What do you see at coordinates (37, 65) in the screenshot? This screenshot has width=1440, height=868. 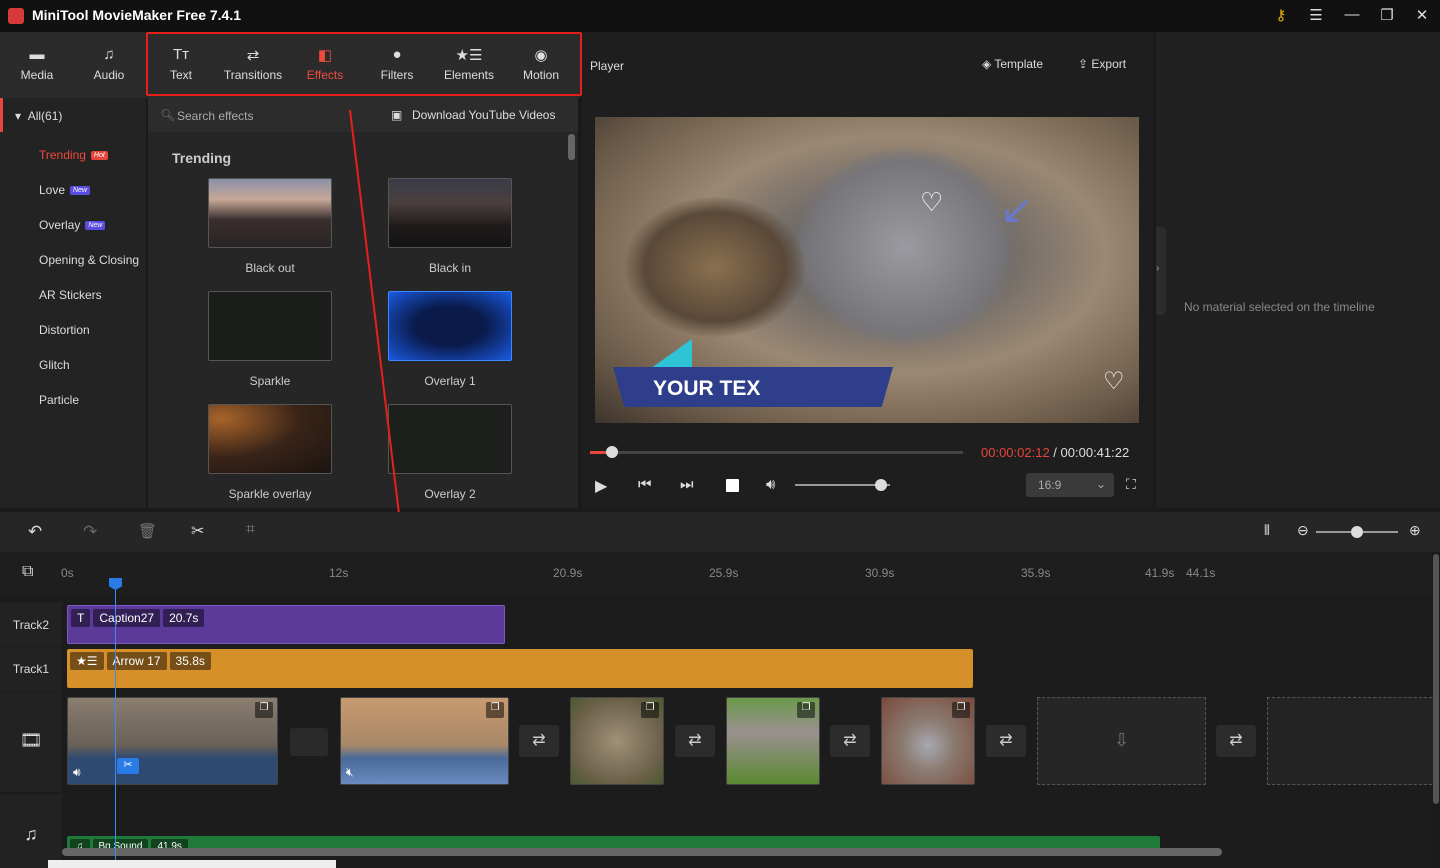 I see `tab-media: ▬ Media` at bounding box center [37, 65].